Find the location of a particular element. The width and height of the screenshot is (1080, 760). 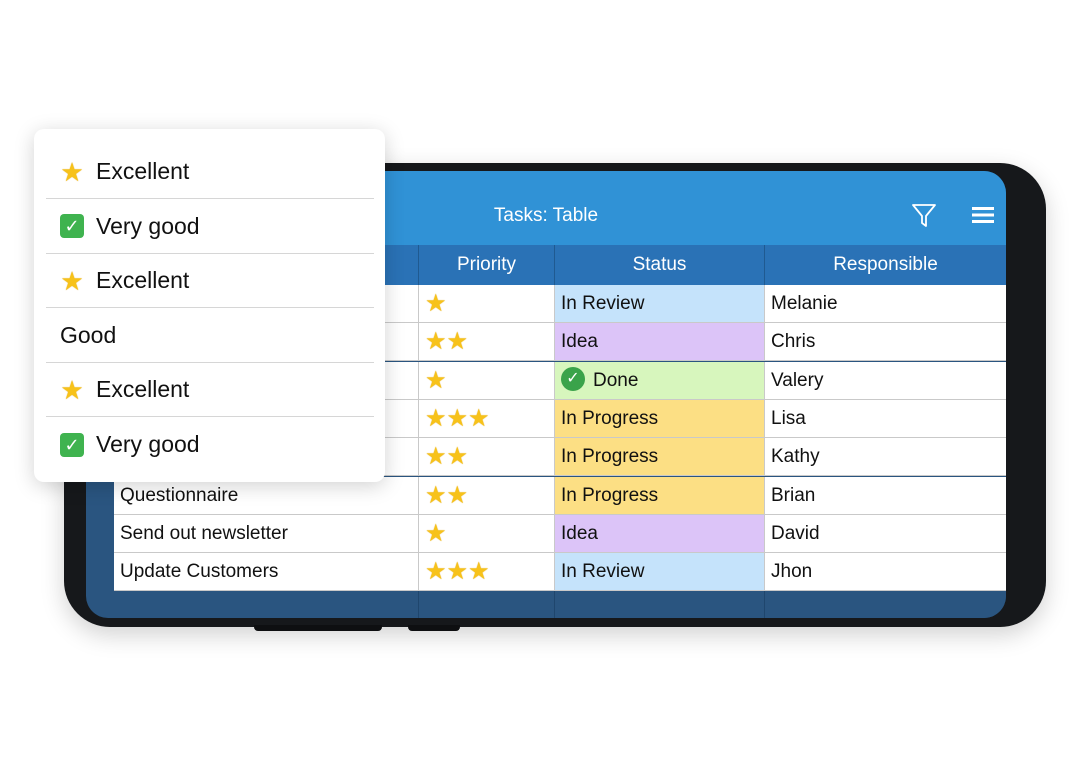

dropdown-option: Good is located at coordinates (210, 336).